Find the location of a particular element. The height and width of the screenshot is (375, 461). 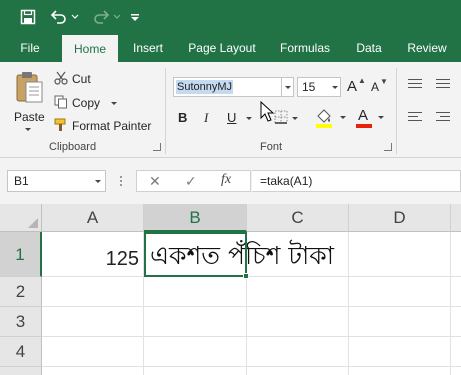

cell-e4 is located at coordinates (456, 352).